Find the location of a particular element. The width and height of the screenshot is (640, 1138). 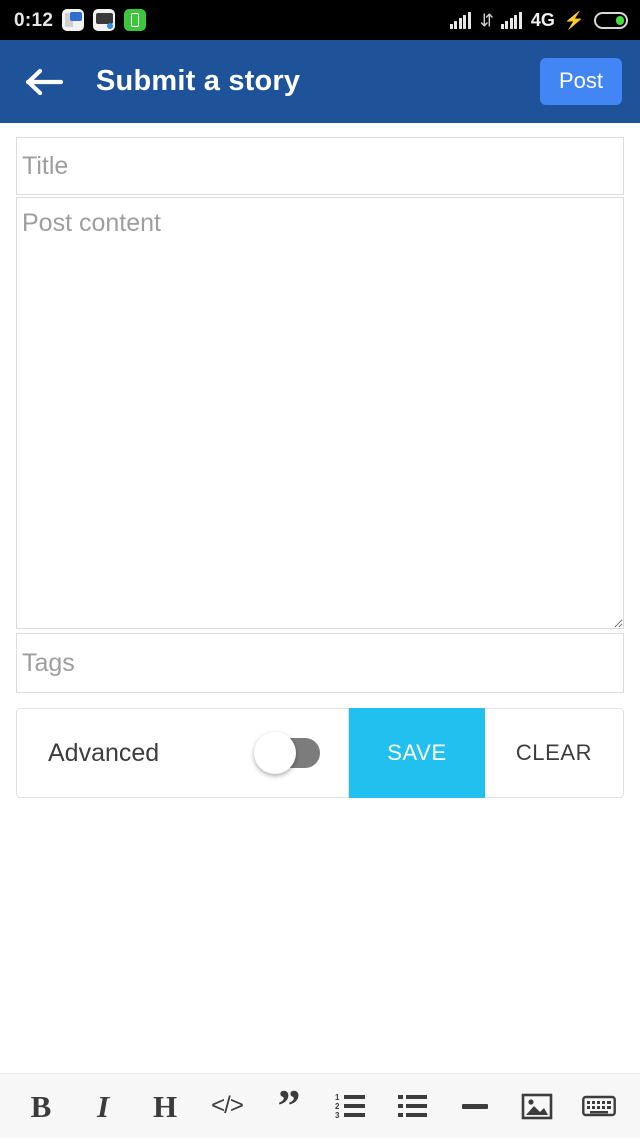

toggle-knob is located at coordinates (275, 753).